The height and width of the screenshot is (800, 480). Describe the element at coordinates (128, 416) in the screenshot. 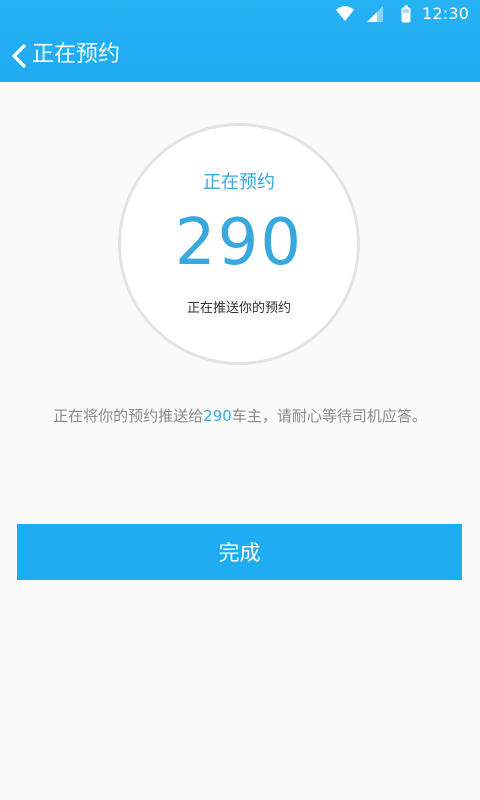

I see `message-prefix: 正在将你的预约推送给` at that location.